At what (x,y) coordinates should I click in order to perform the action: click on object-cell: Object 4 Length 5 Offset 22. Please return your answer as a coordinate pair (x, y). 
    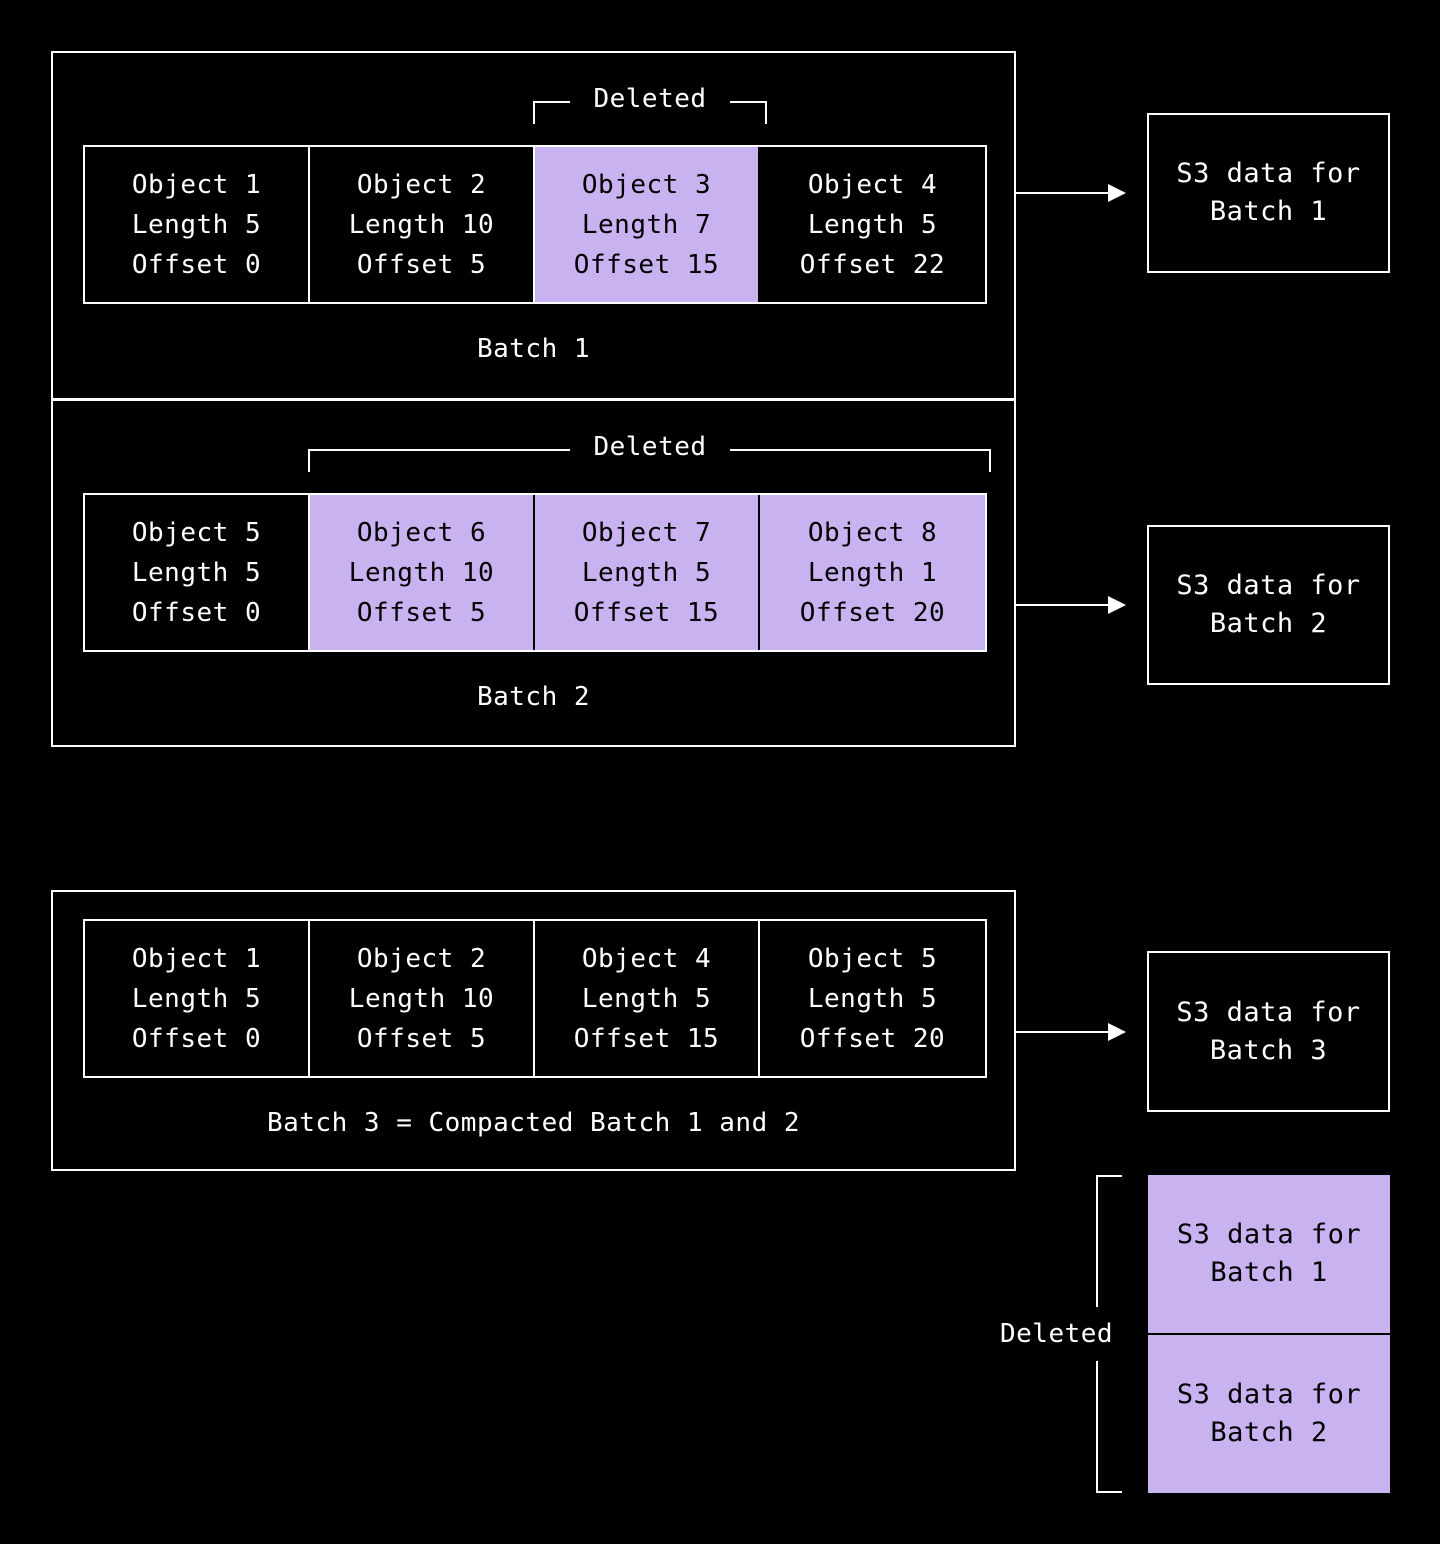
    Looking at the image, I should click on (872, 224).